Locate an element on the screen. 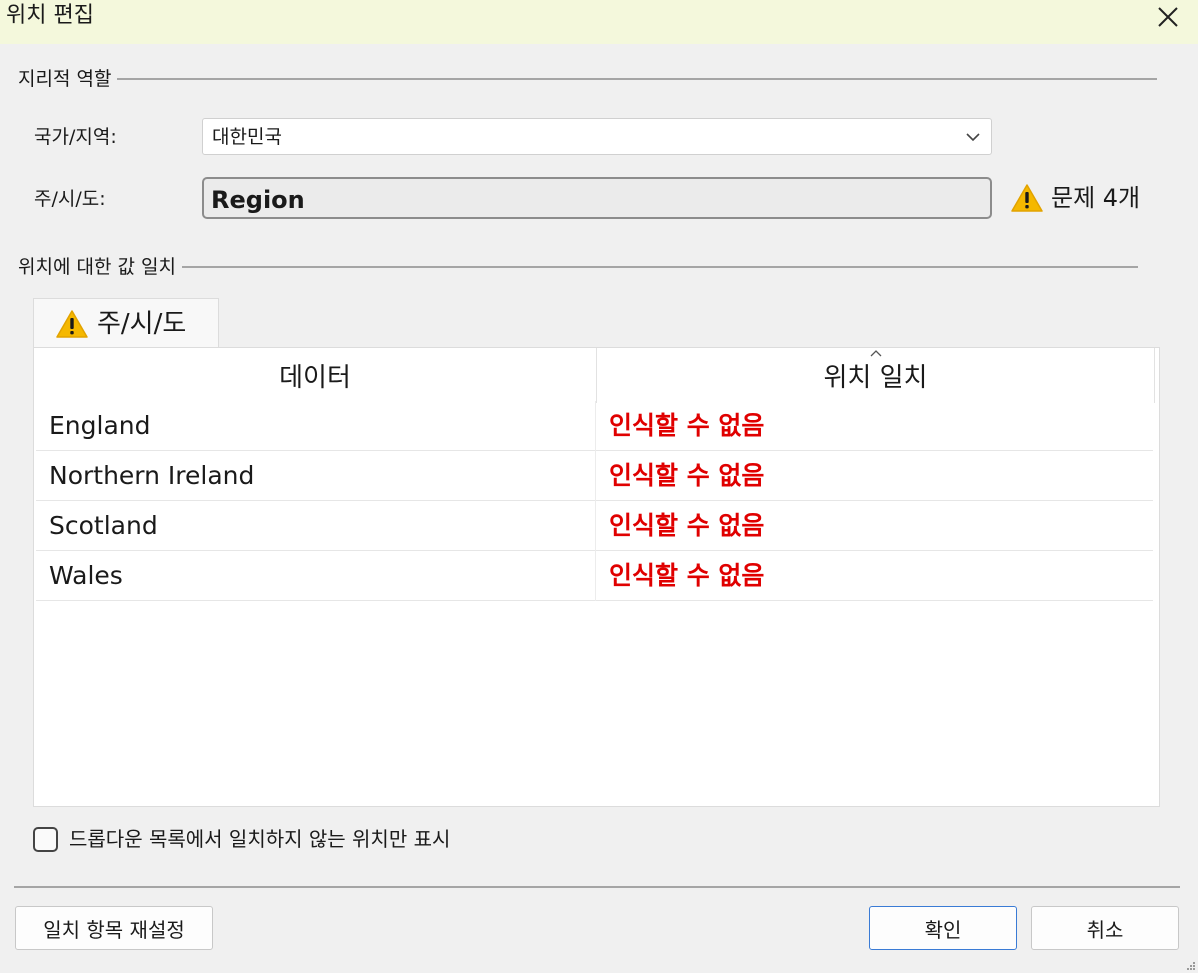 The height and width of the screenshot is (973, 1198). issue-count-text: 문제 4개 is located at coordinates (1096, 198).